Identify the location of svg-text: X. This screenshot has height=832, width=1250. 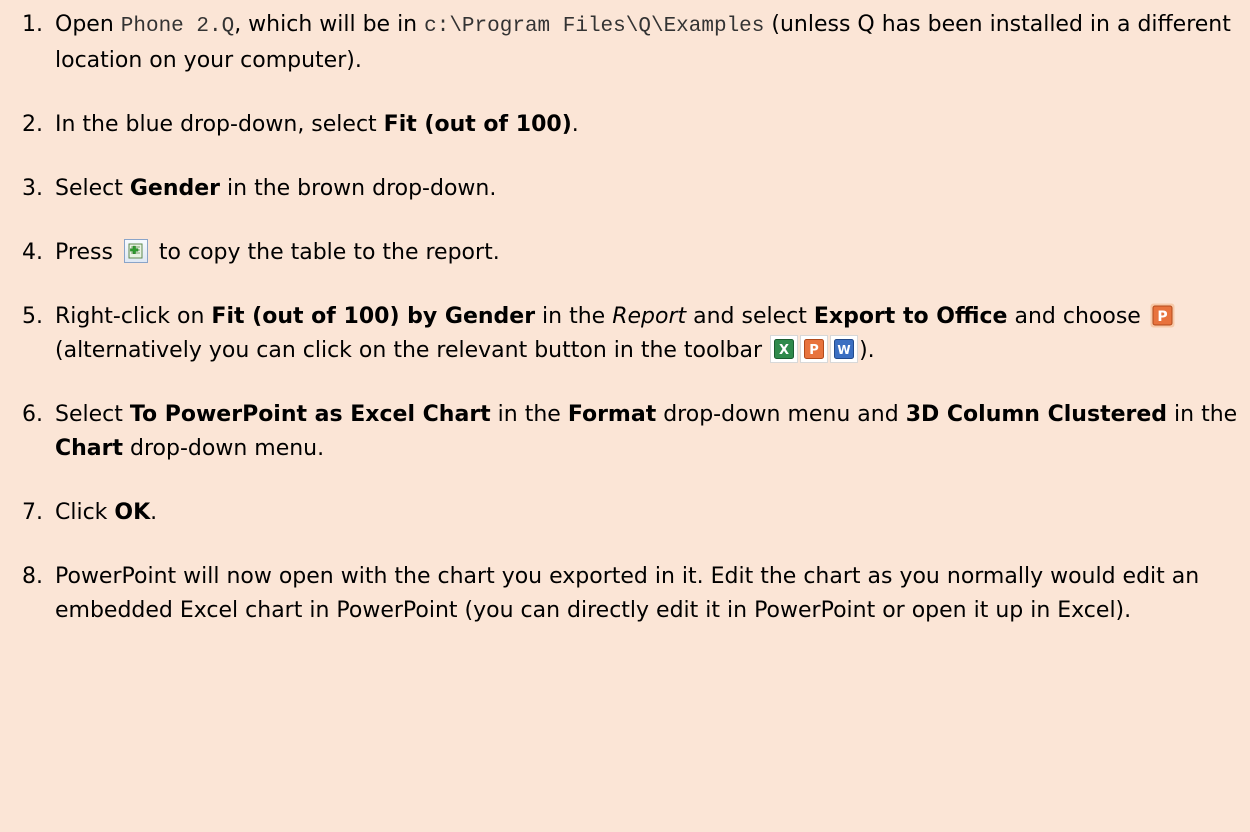
(784, 350).